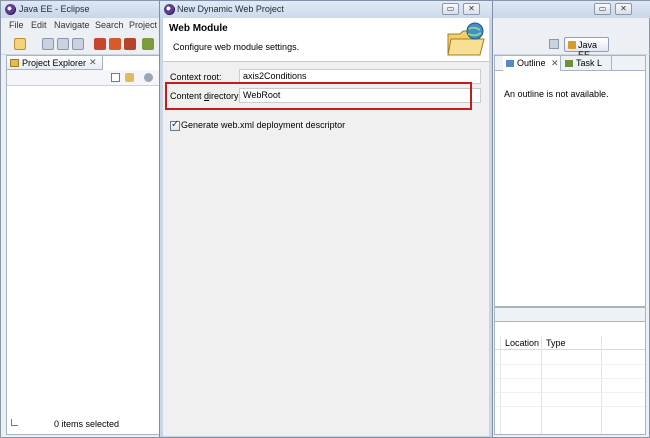 This screenshot has height=438, width=650. What do you see at coordinates (14, 422) in the screenshot?
I see `status-icon` at bounding box center [14, 422].